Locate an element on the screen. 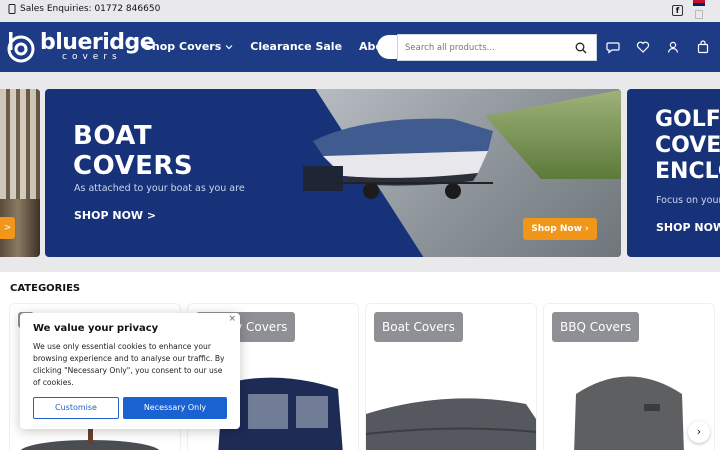  close-icon: × is located at coordinates (232, 319).